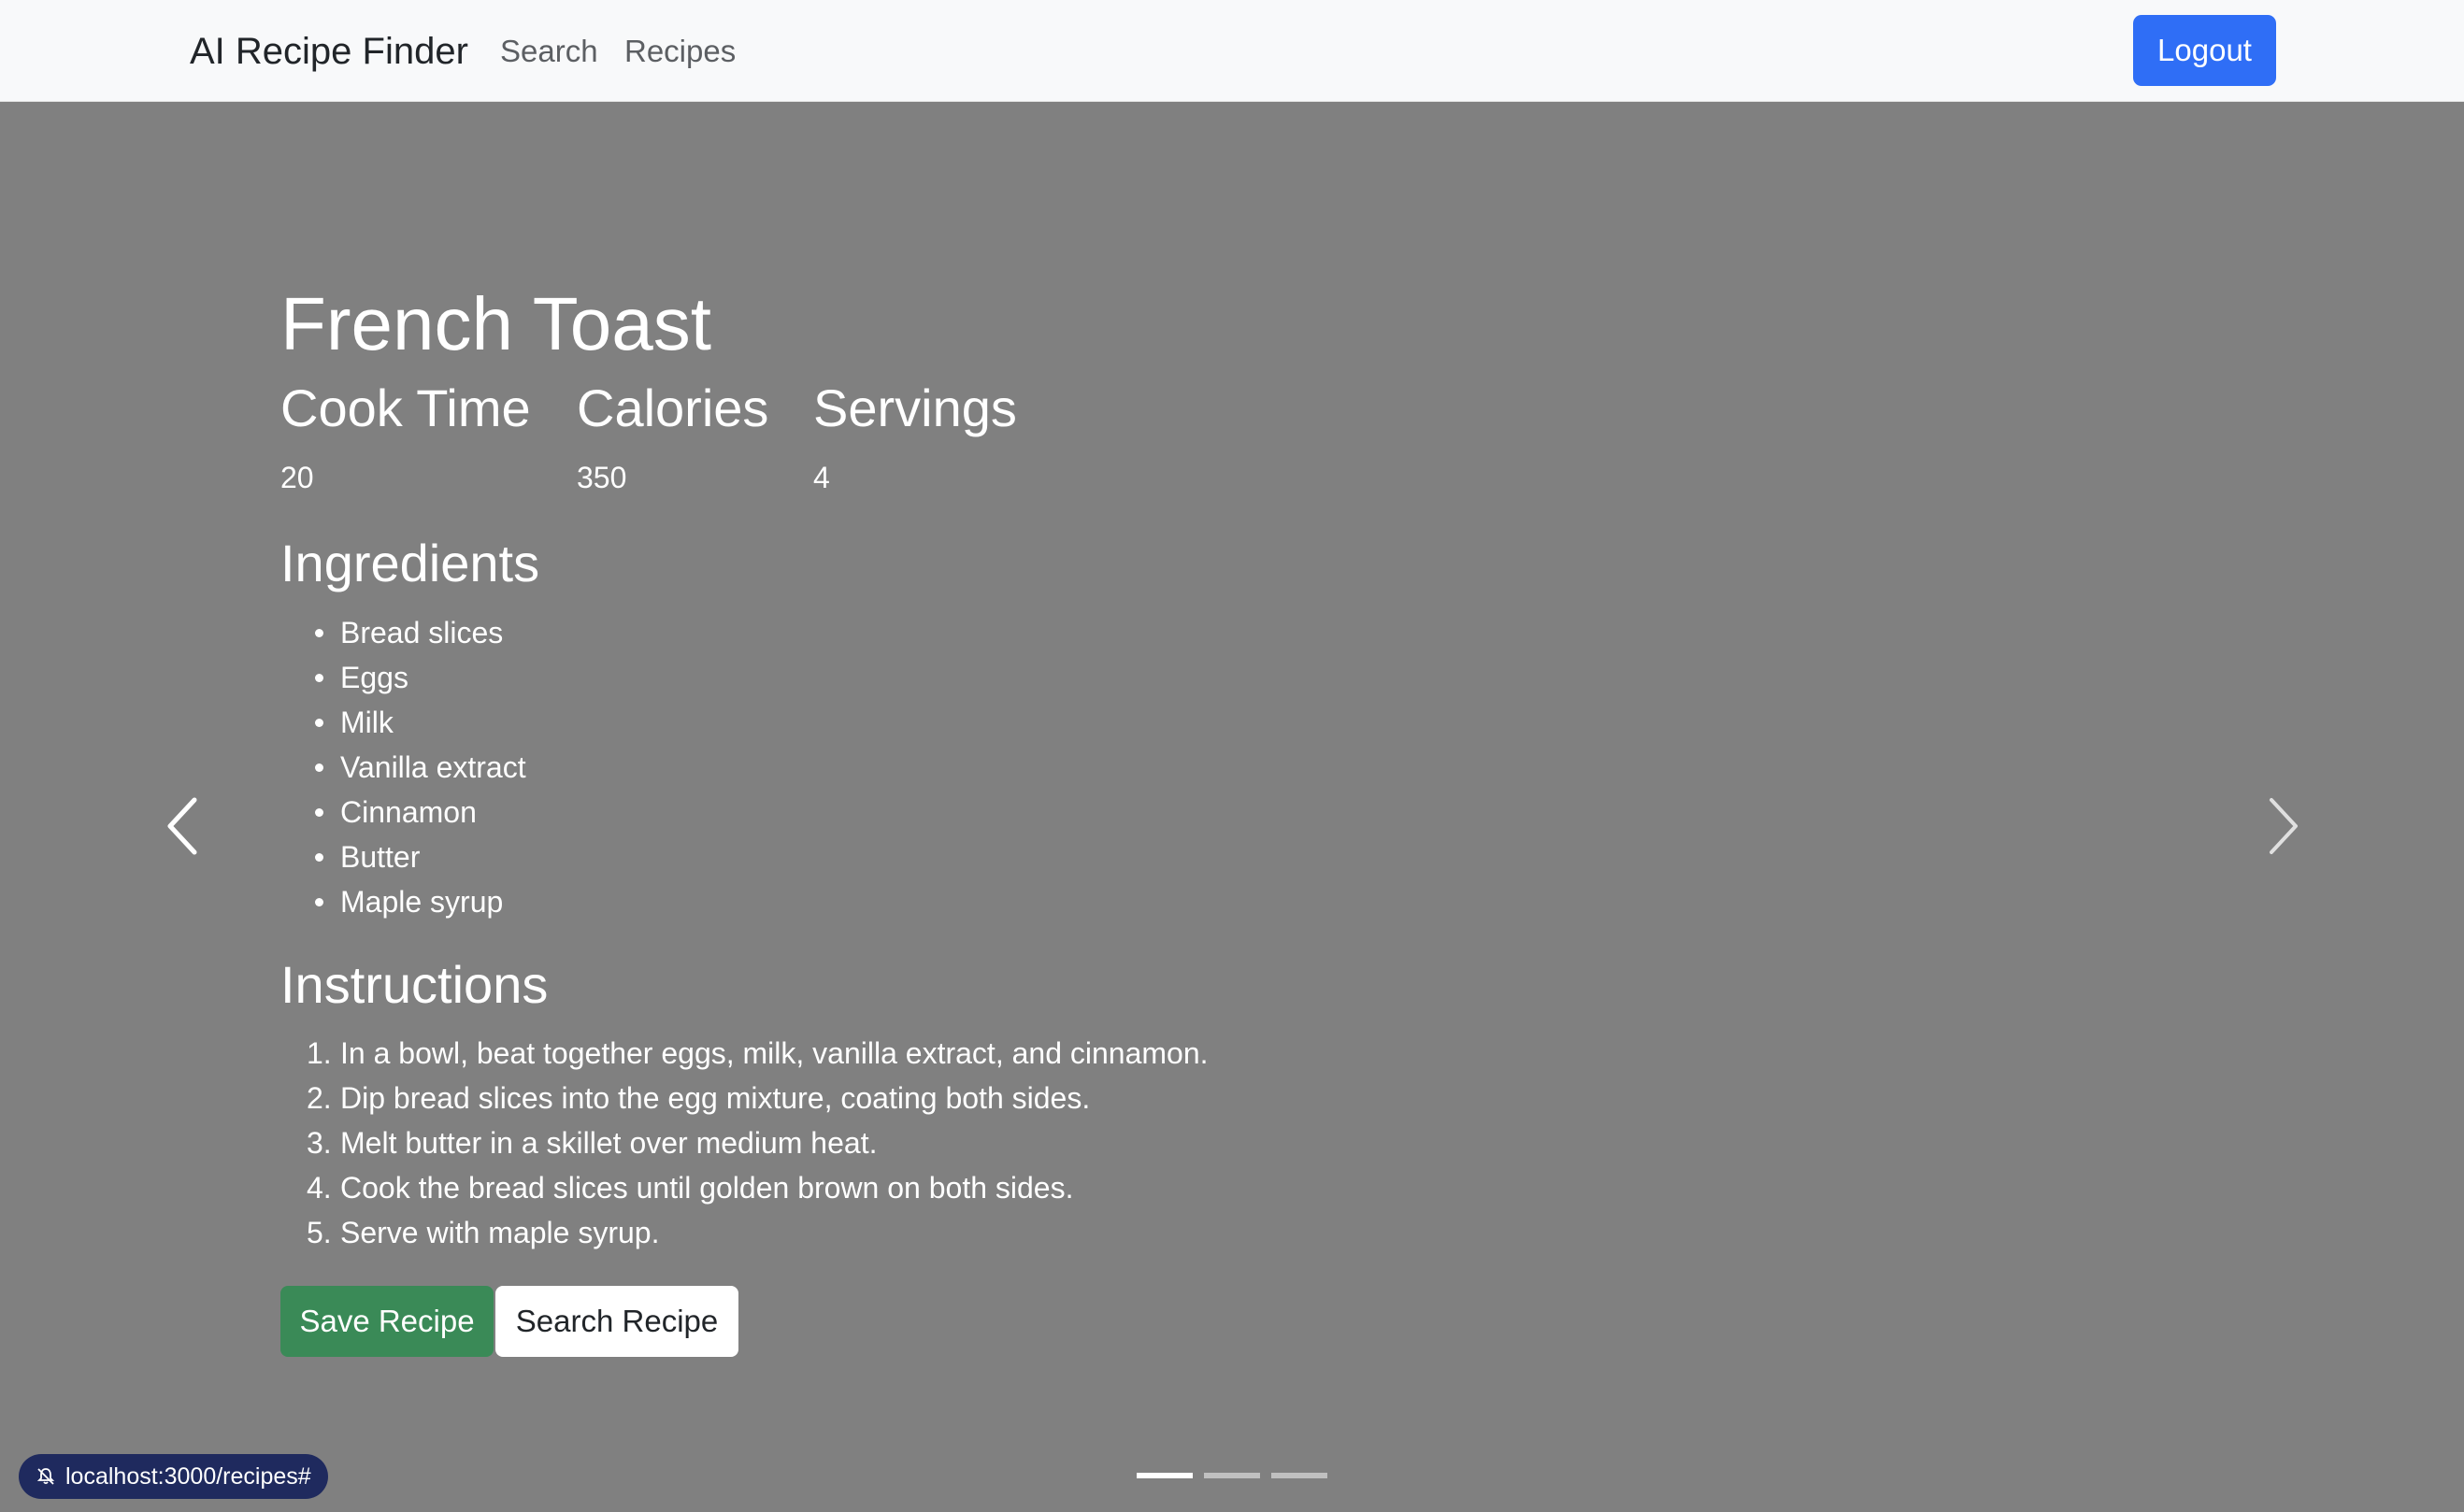  I want to click on instruction-step: 5. Serve with maple syrup., so click(744, 1232).